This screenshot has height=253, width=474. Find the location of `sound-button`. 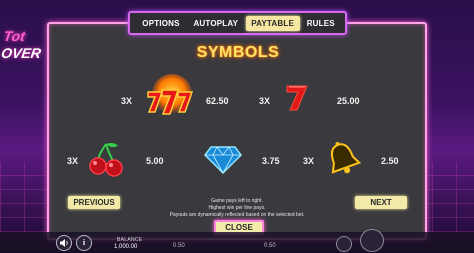

sound-button is located at coordinates (64, 243).